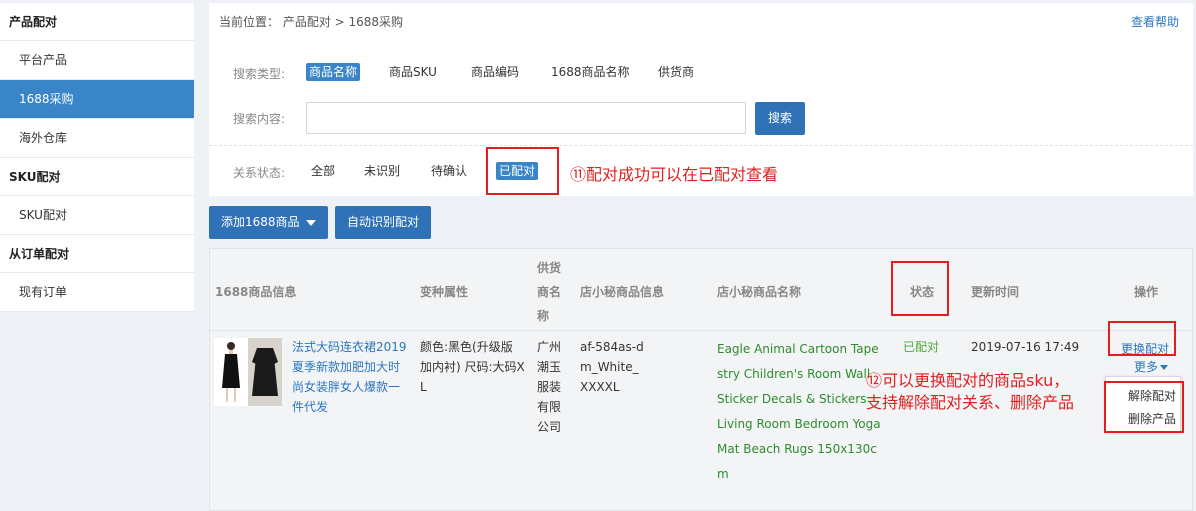  What do you see at coordinates (794, 374) in the screenshot?
I see `cell-xm-name-line: stry Children's Room Wall` at bounding box center [794, 374].